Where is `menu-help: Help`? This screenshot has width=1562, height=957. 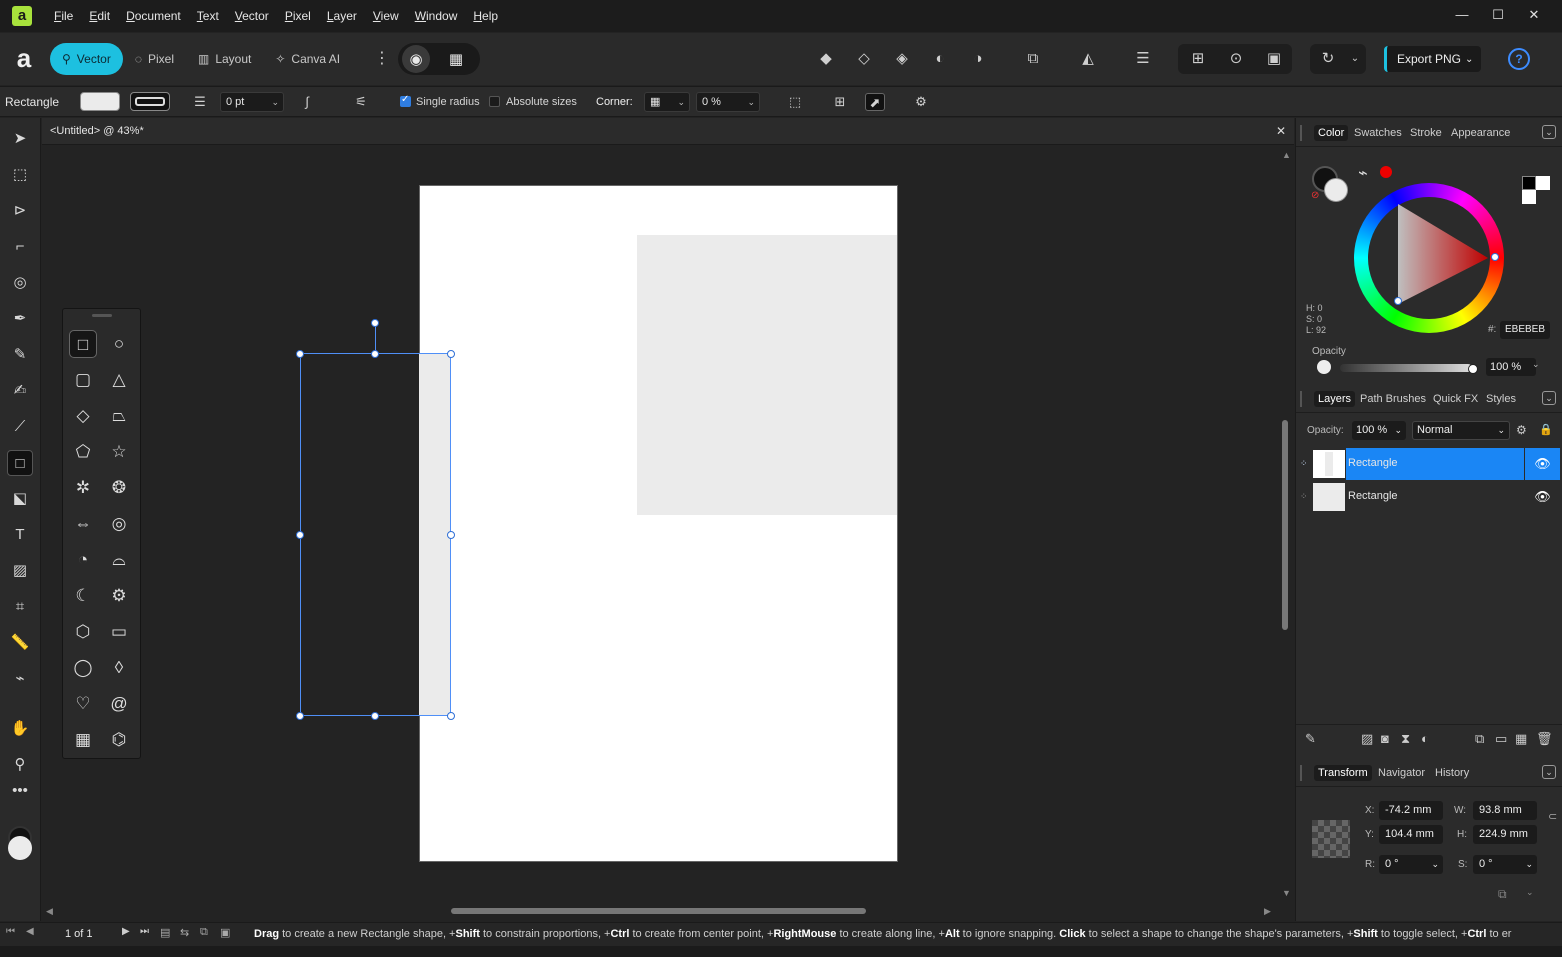 menu-help: Help is located at coordinates (485, 16).